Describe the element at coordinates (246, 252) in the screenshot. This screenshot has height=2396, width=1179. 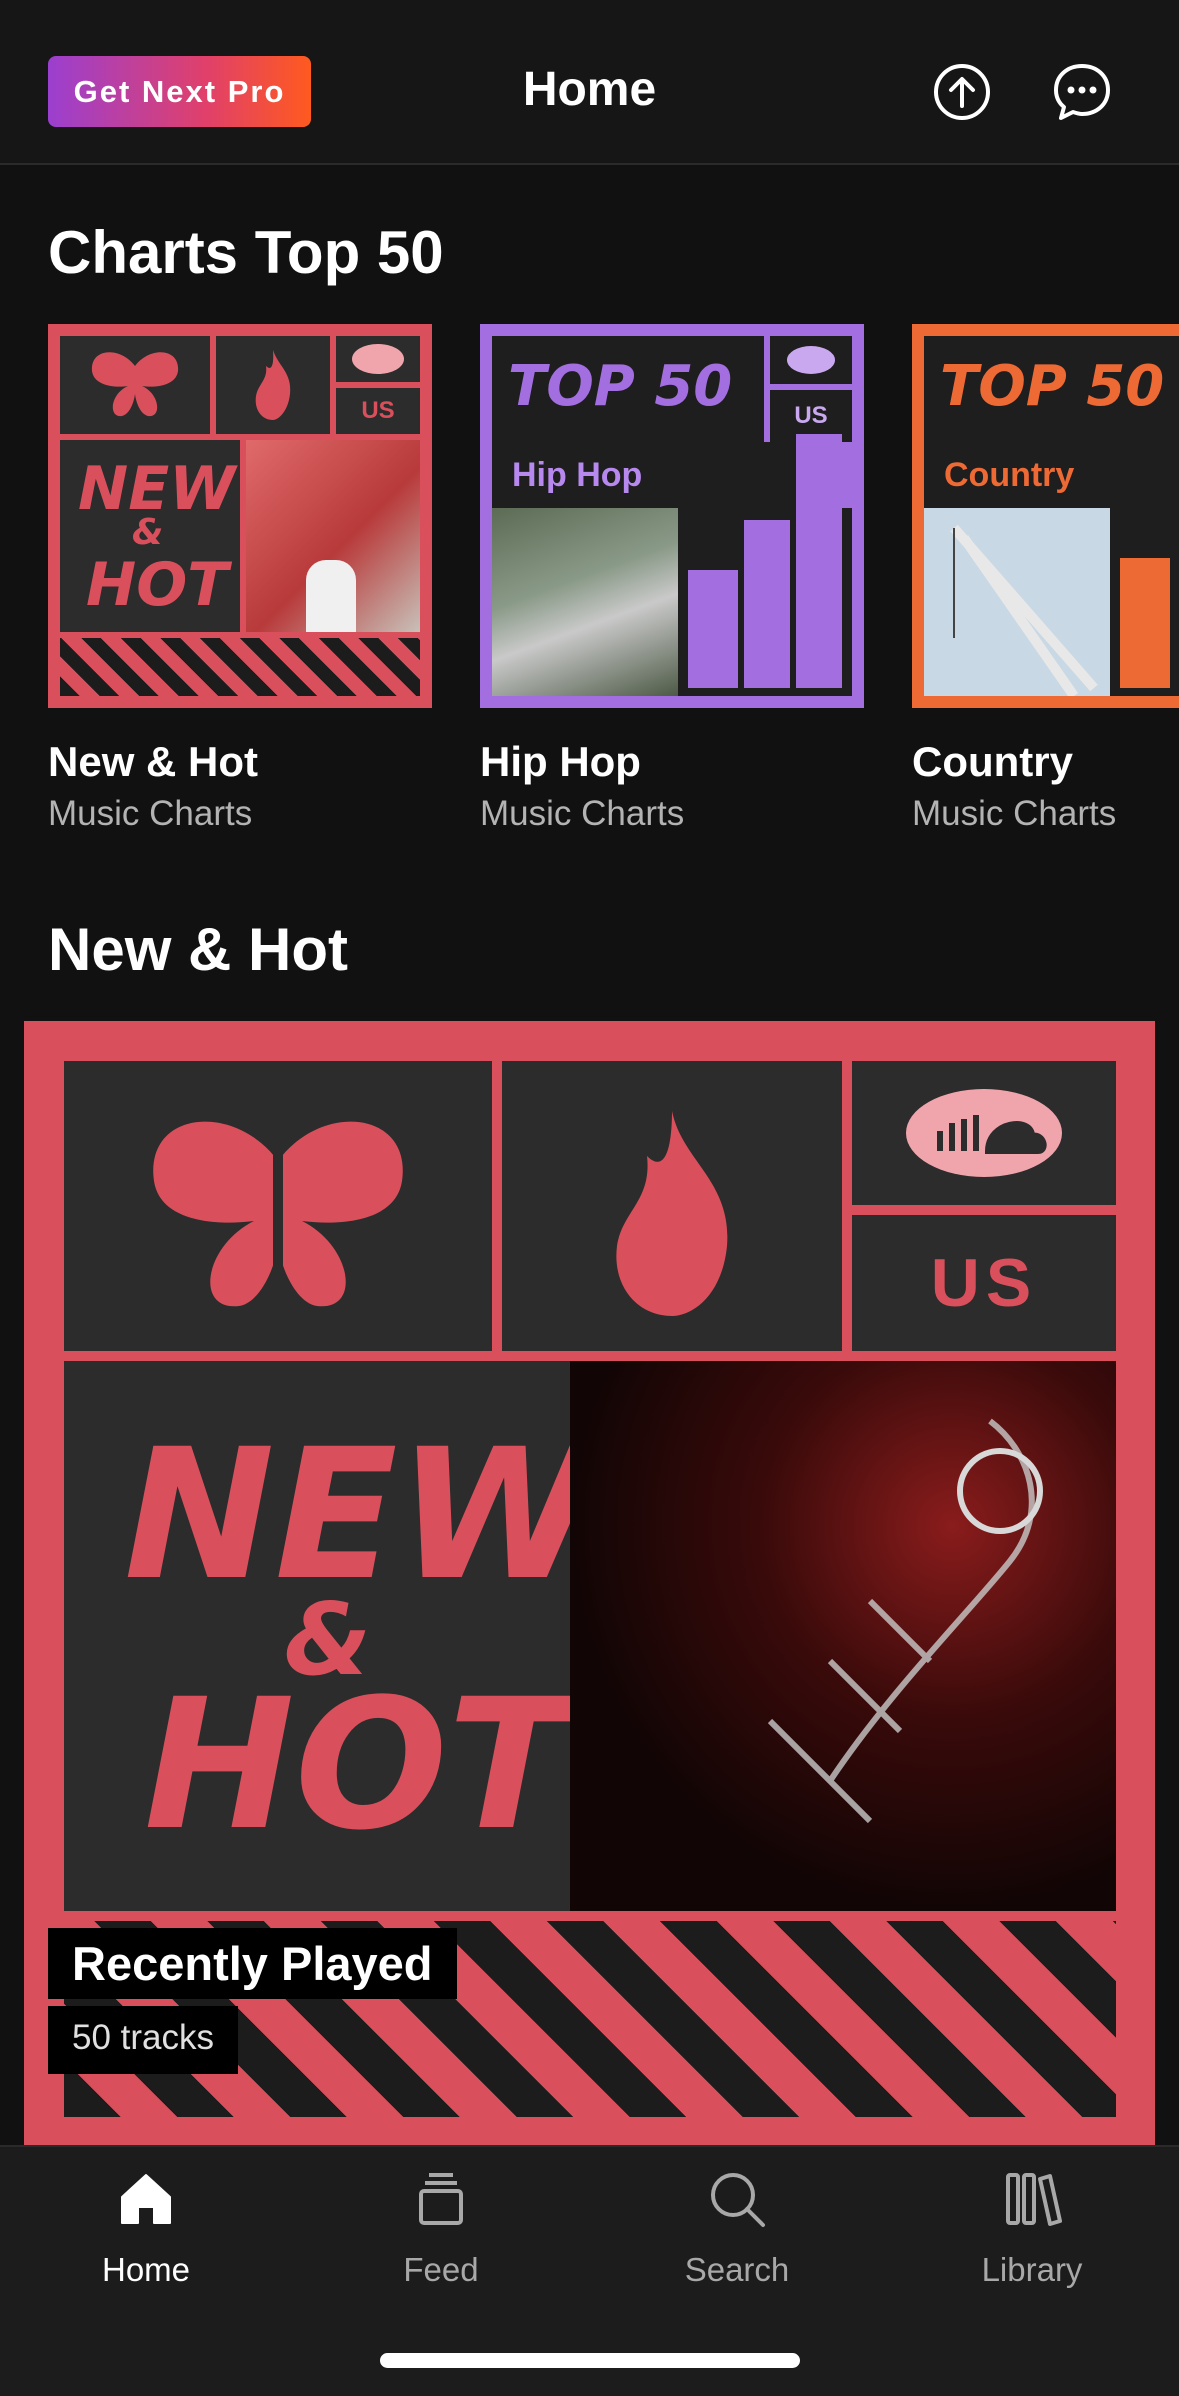
I see `charts-section-title: Charts Top 50` at that location.